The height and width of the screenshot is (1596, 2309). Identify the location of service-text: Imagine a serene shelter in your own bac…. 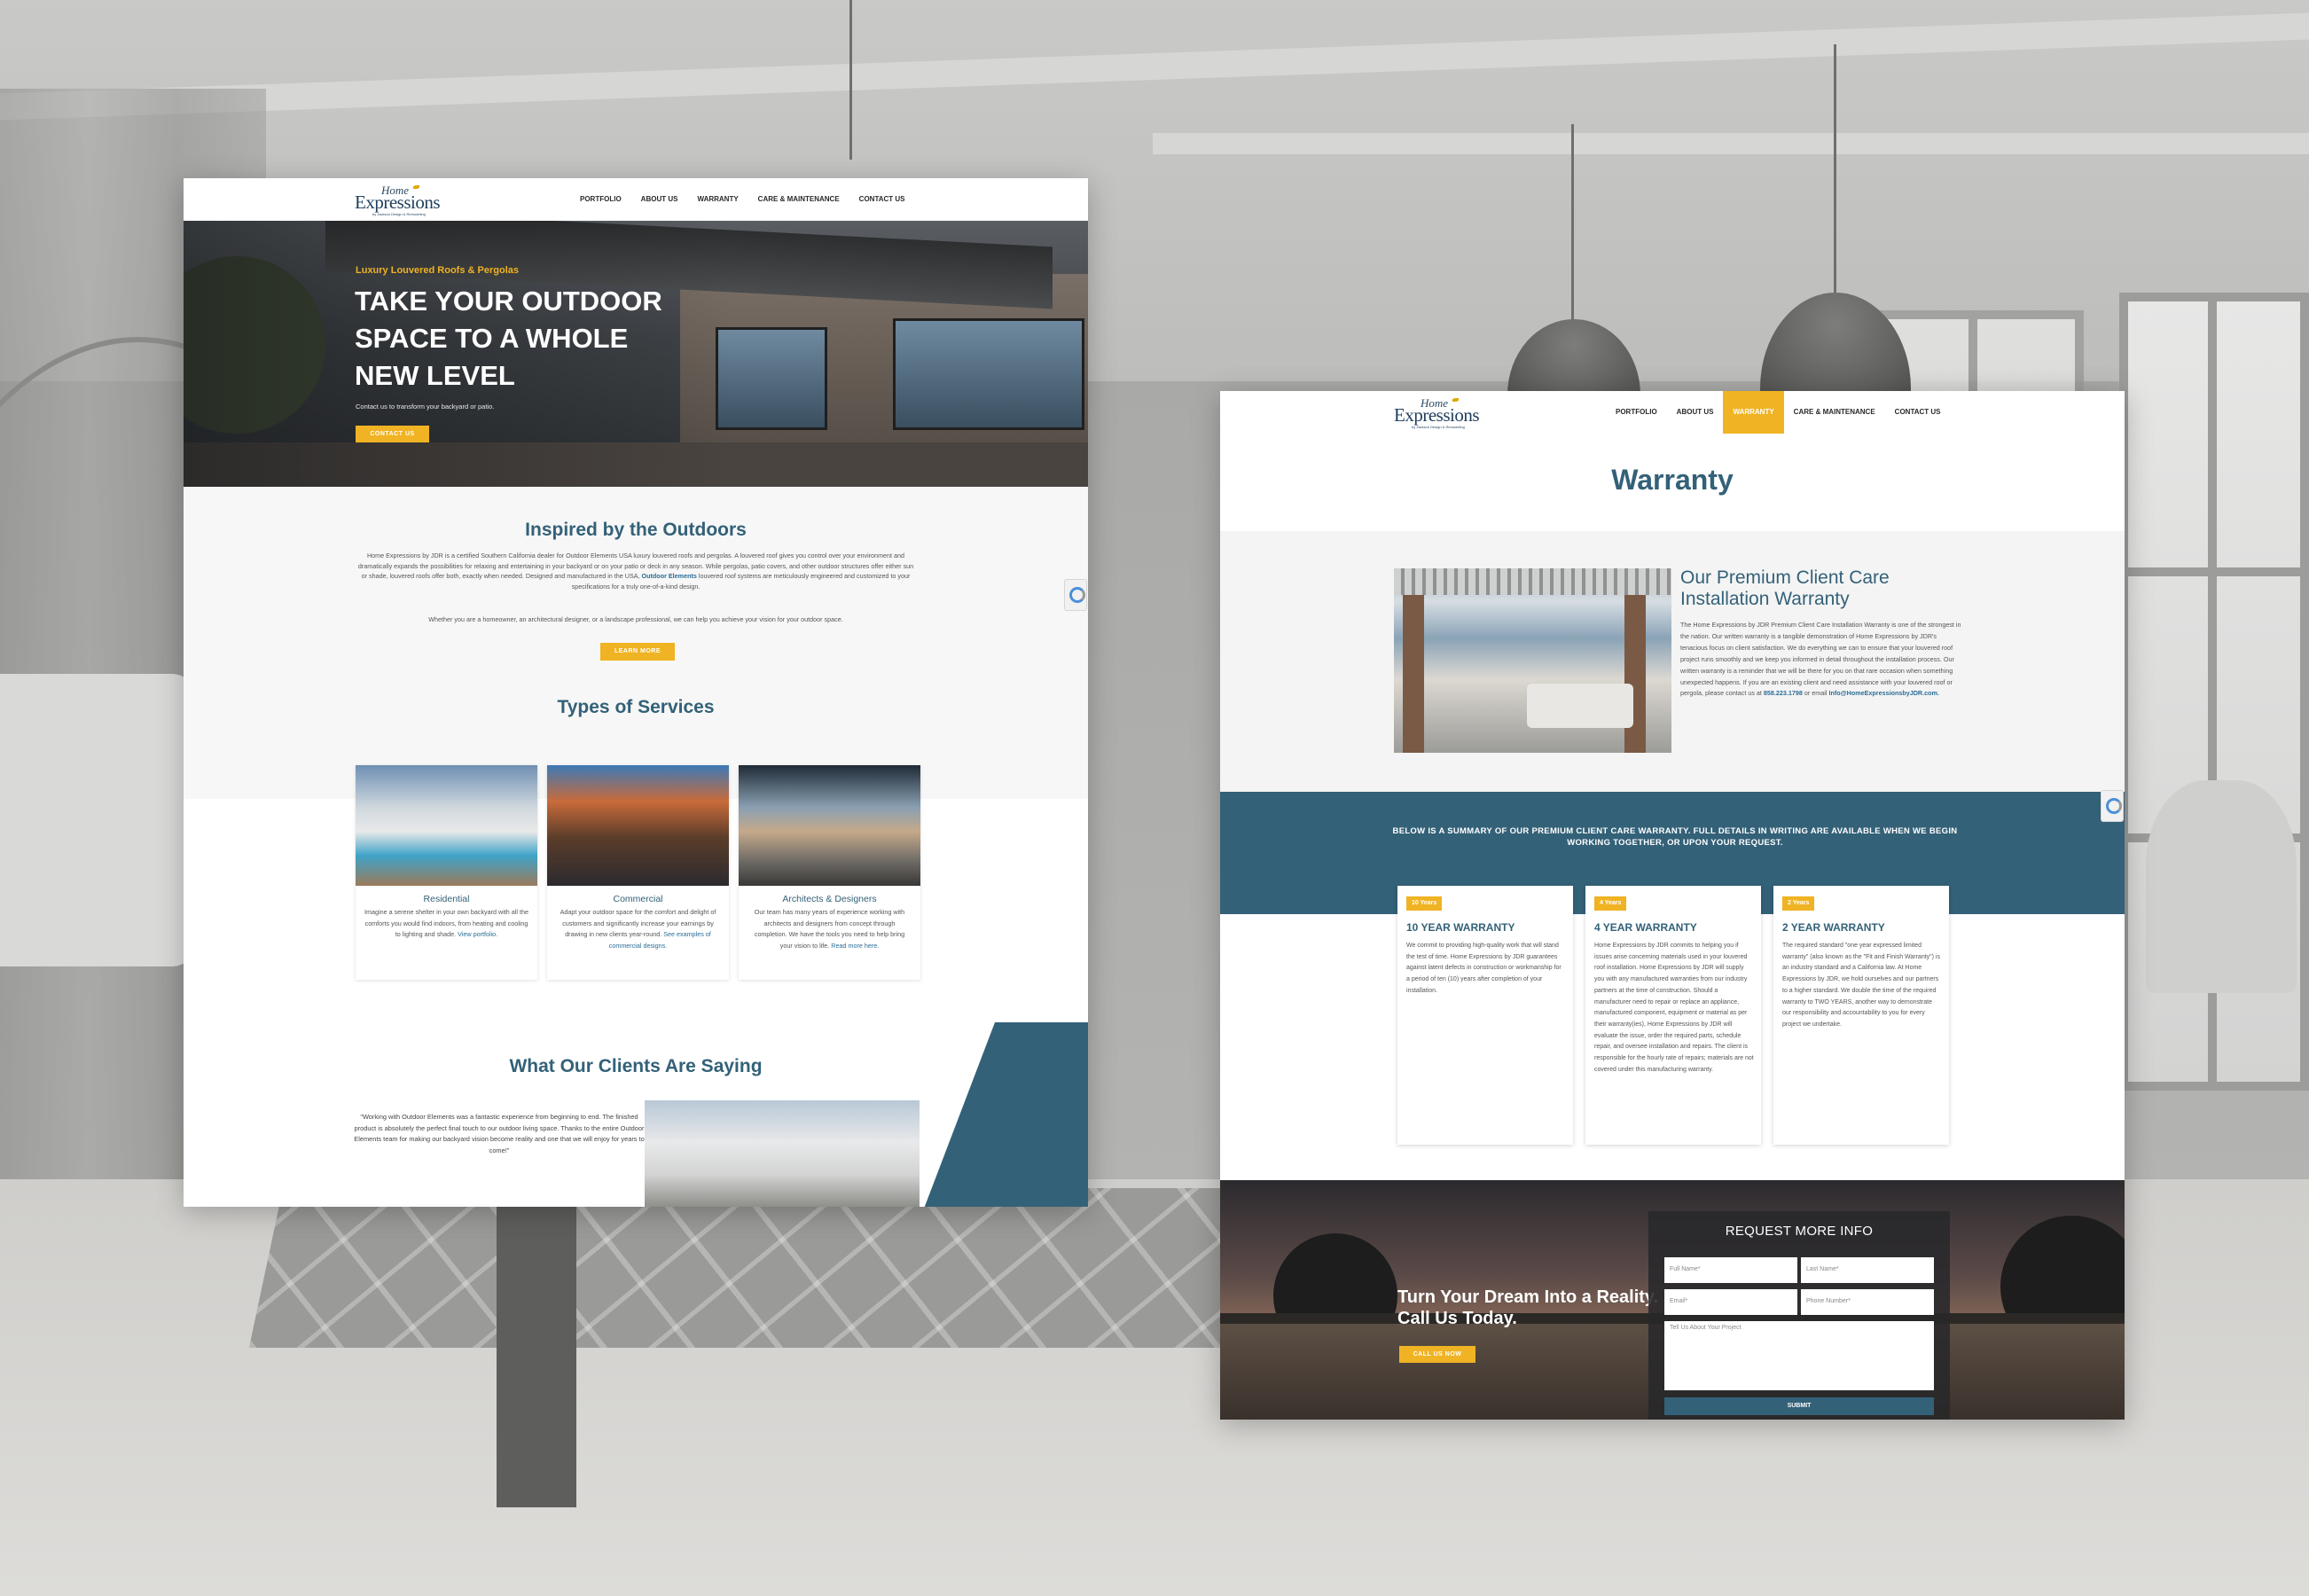
(446, 923).